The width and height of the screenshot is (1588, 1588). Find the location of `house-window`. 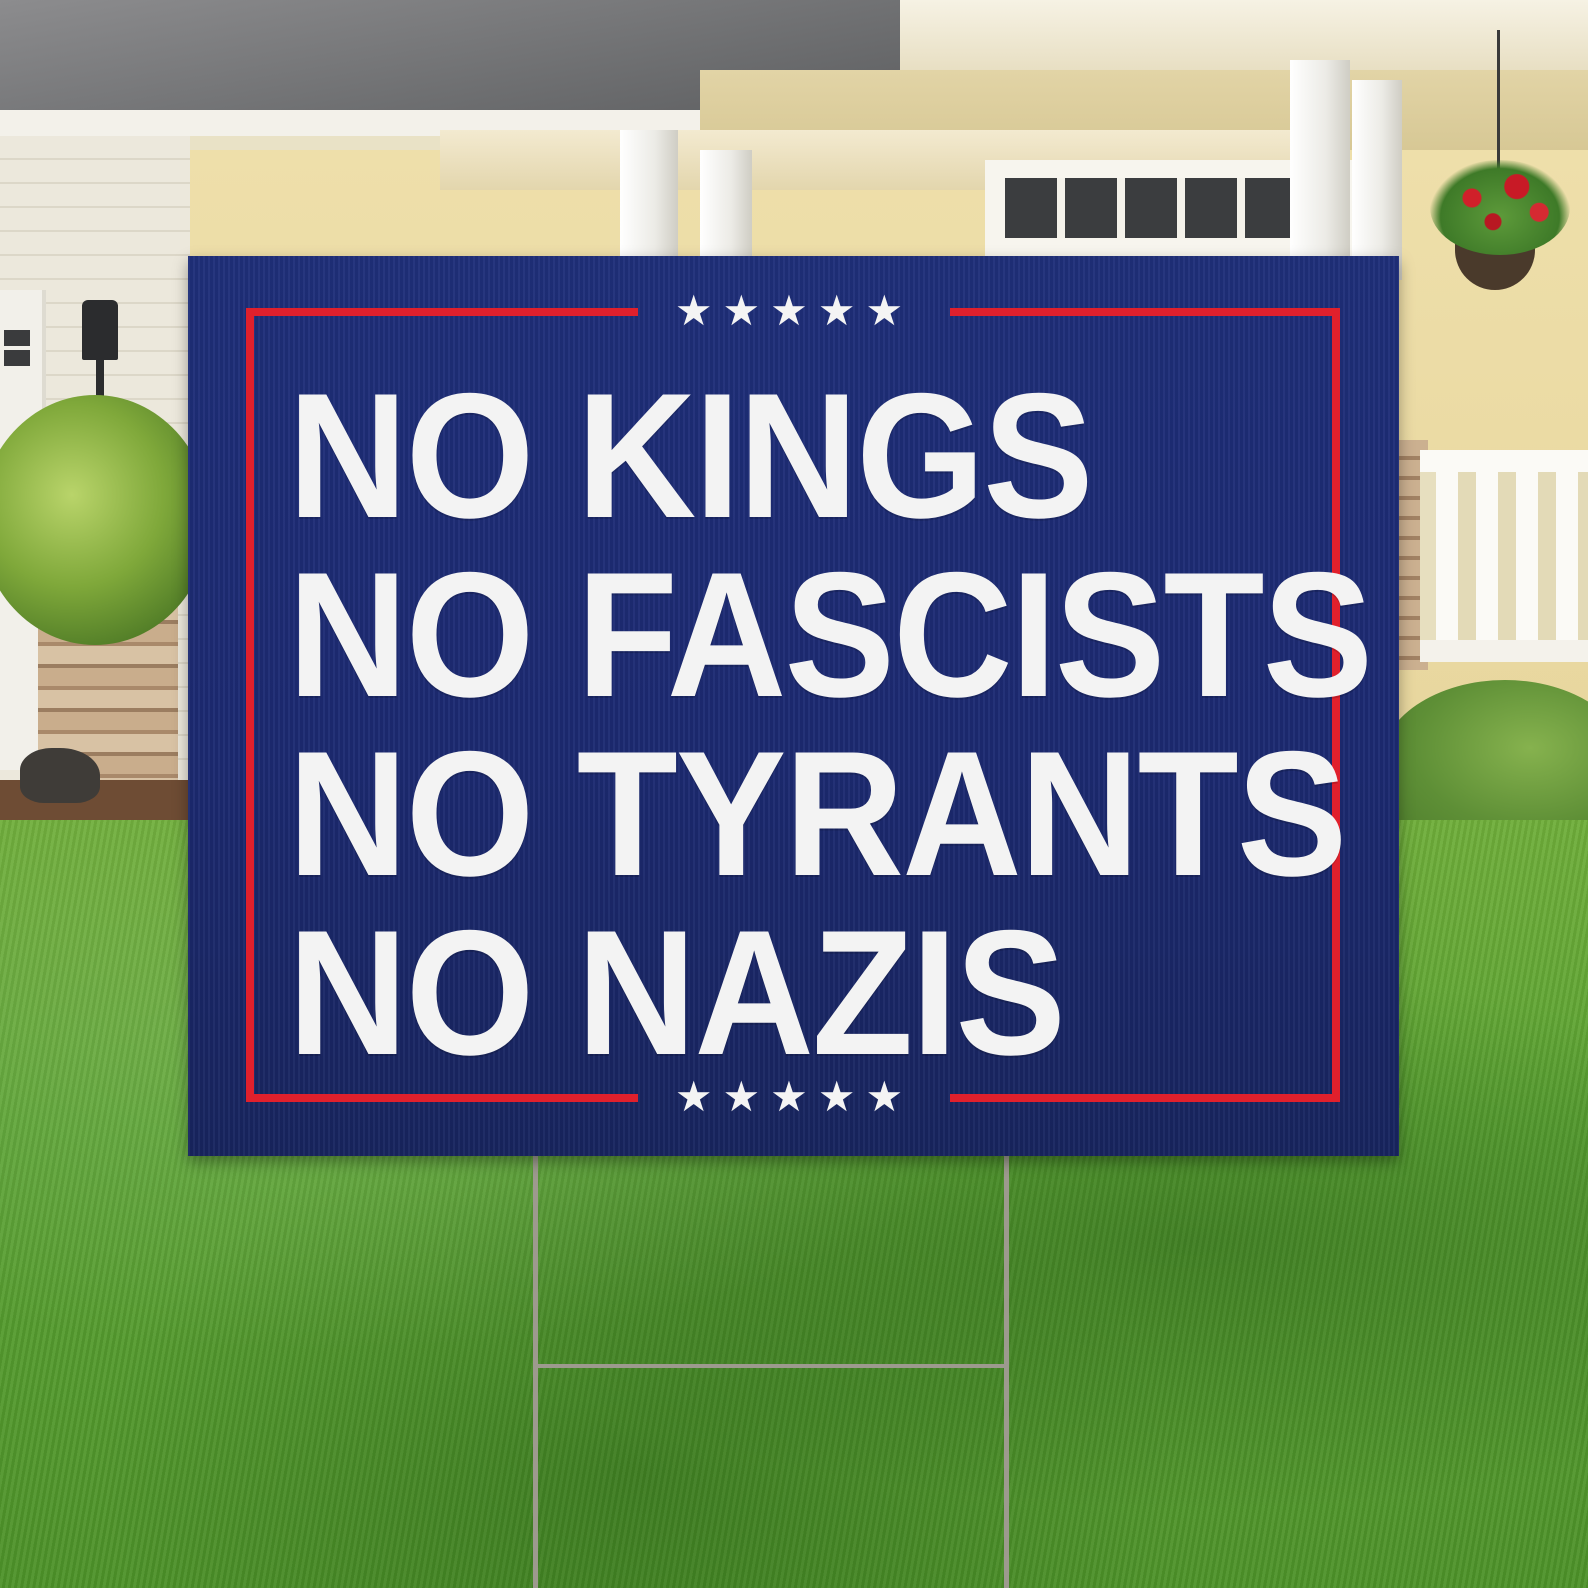

house-window is located at coordinates (1170, 208).